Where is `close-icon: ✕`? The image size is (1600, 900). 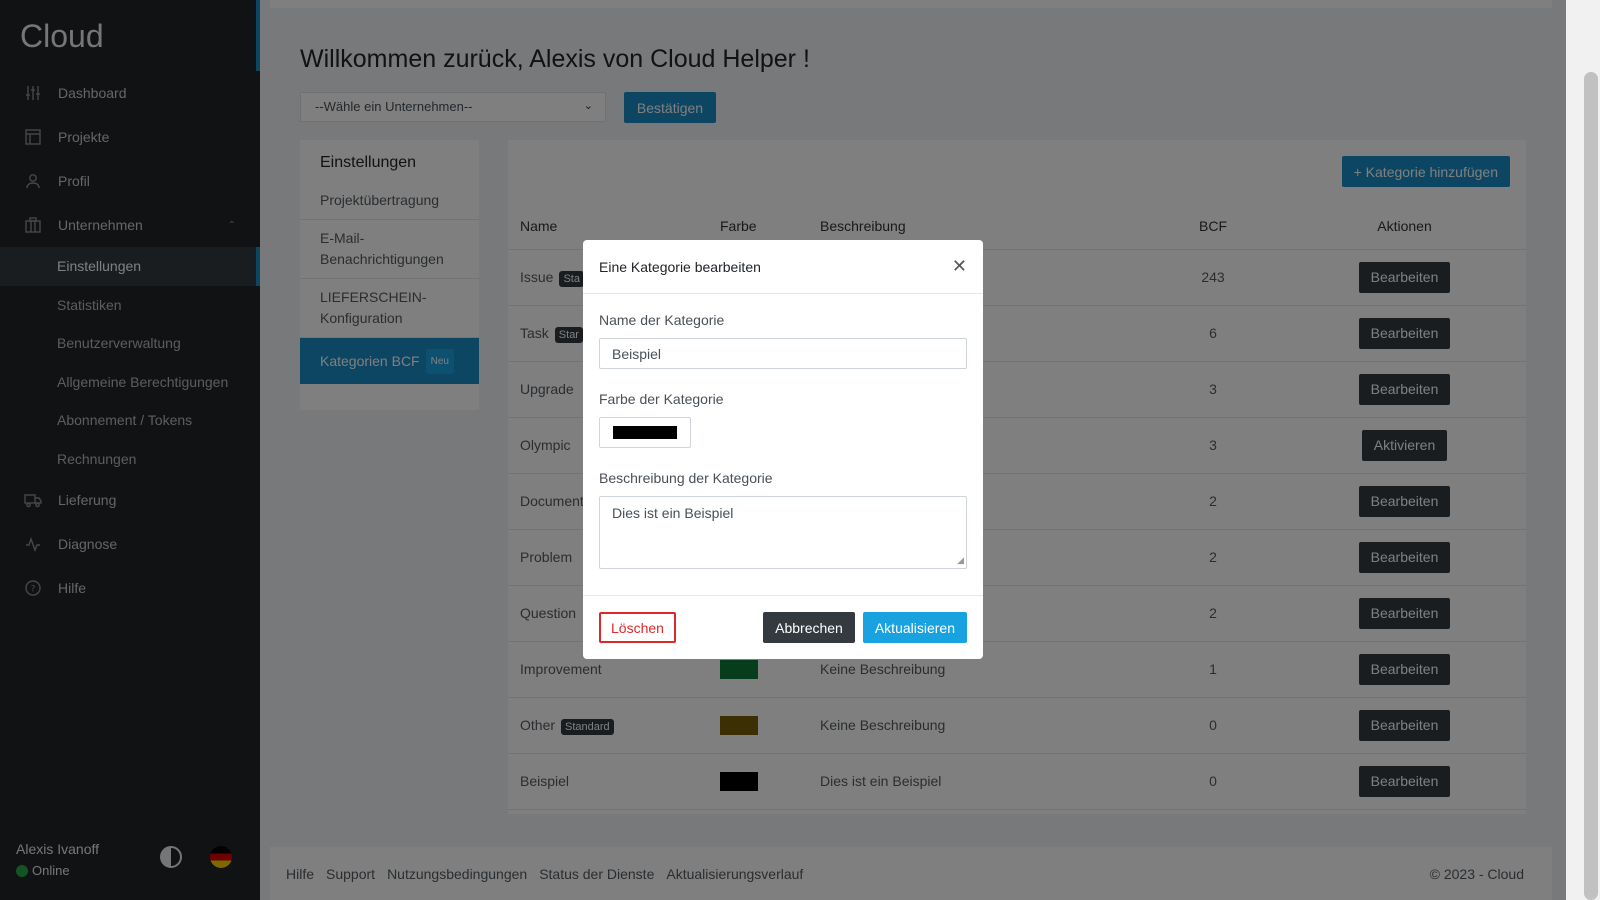 close-icon: ✕ is located at coordinates (959, 266).